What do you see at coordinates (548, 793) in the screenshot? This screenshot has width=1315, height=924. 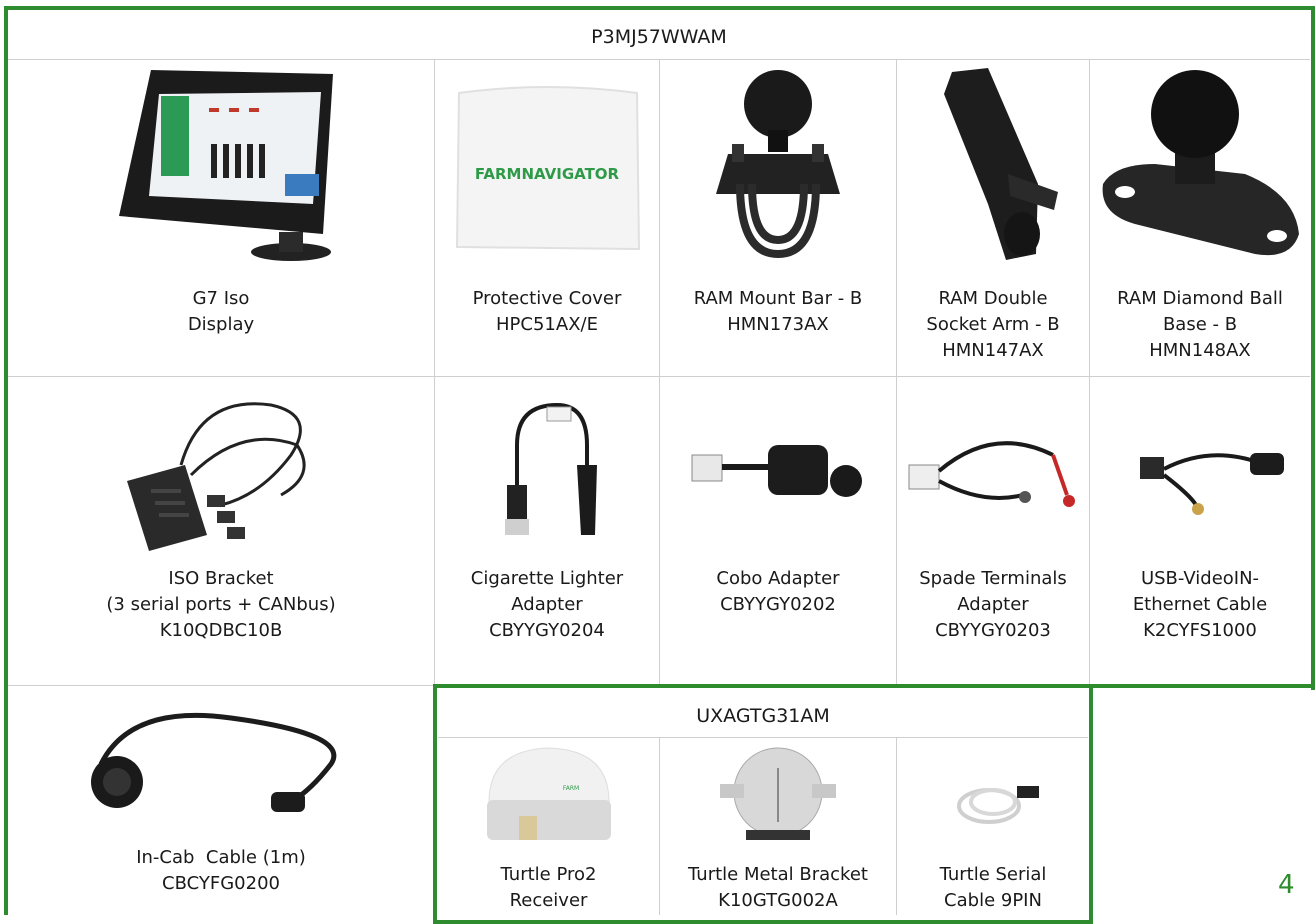 I see `turtle-pro2-receiver-image: FARM` at bounding box center [548, 793].